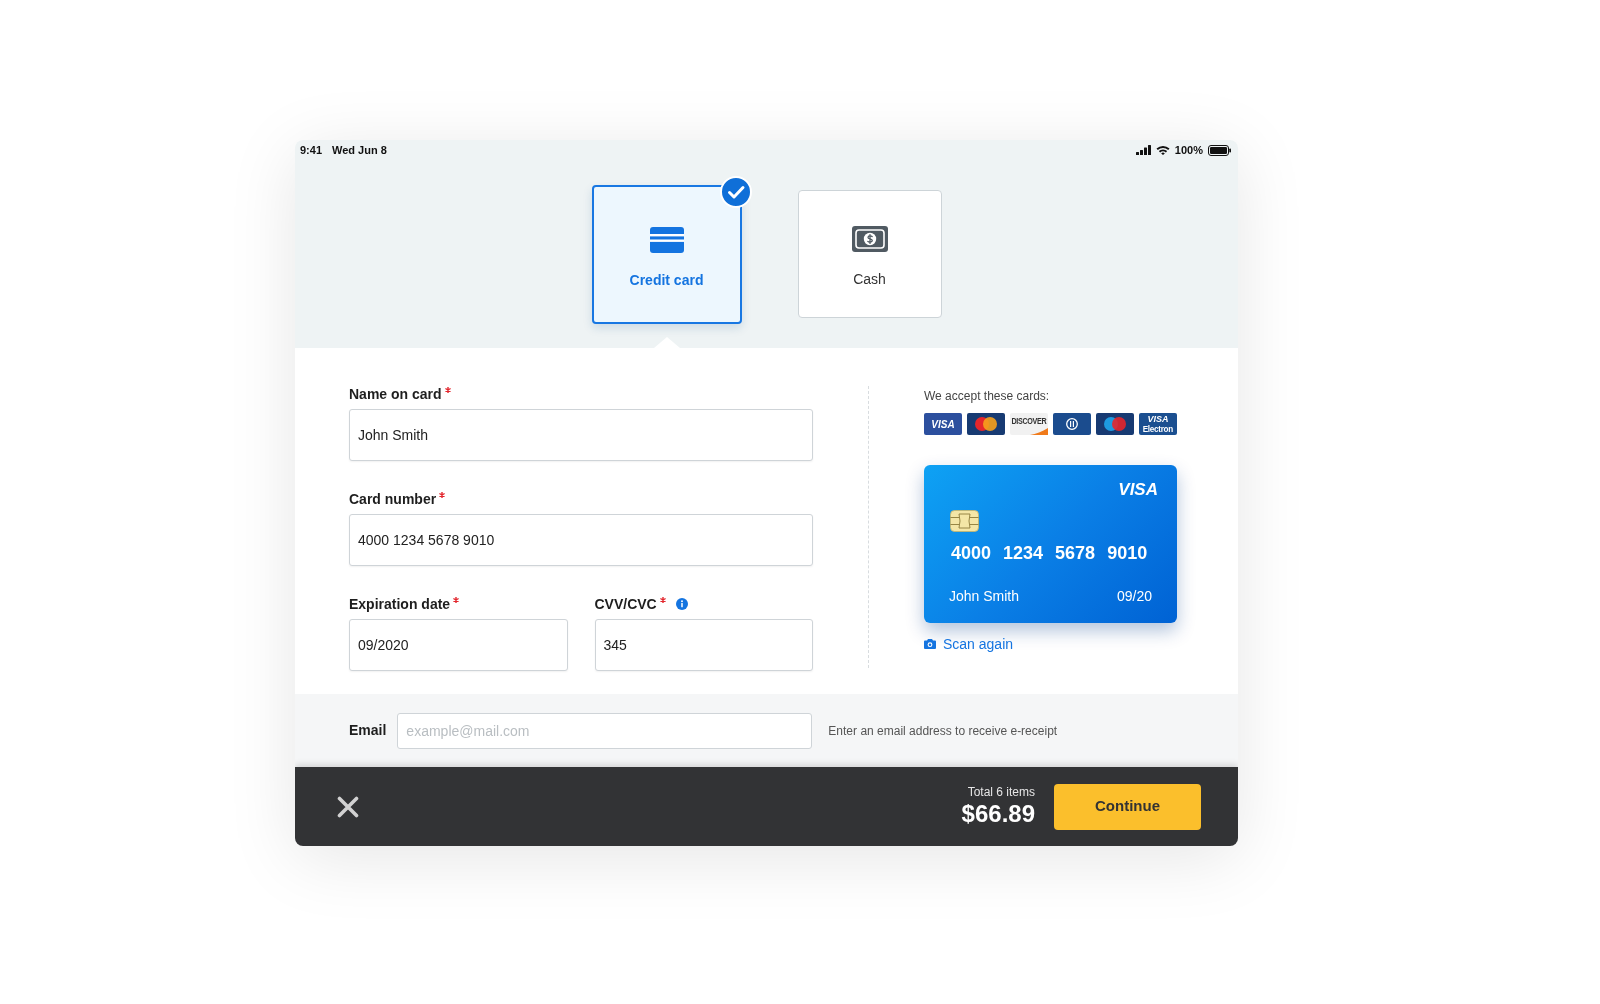  I want to click on payment-method-tile: Credit card, so click(666, 254).